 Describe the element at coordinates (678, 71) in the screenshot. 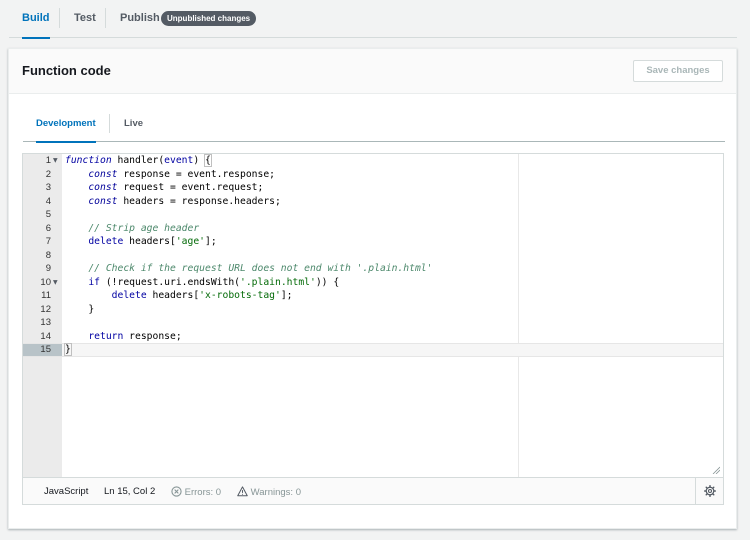

I see `save-changes-button: Save changes` at that location.